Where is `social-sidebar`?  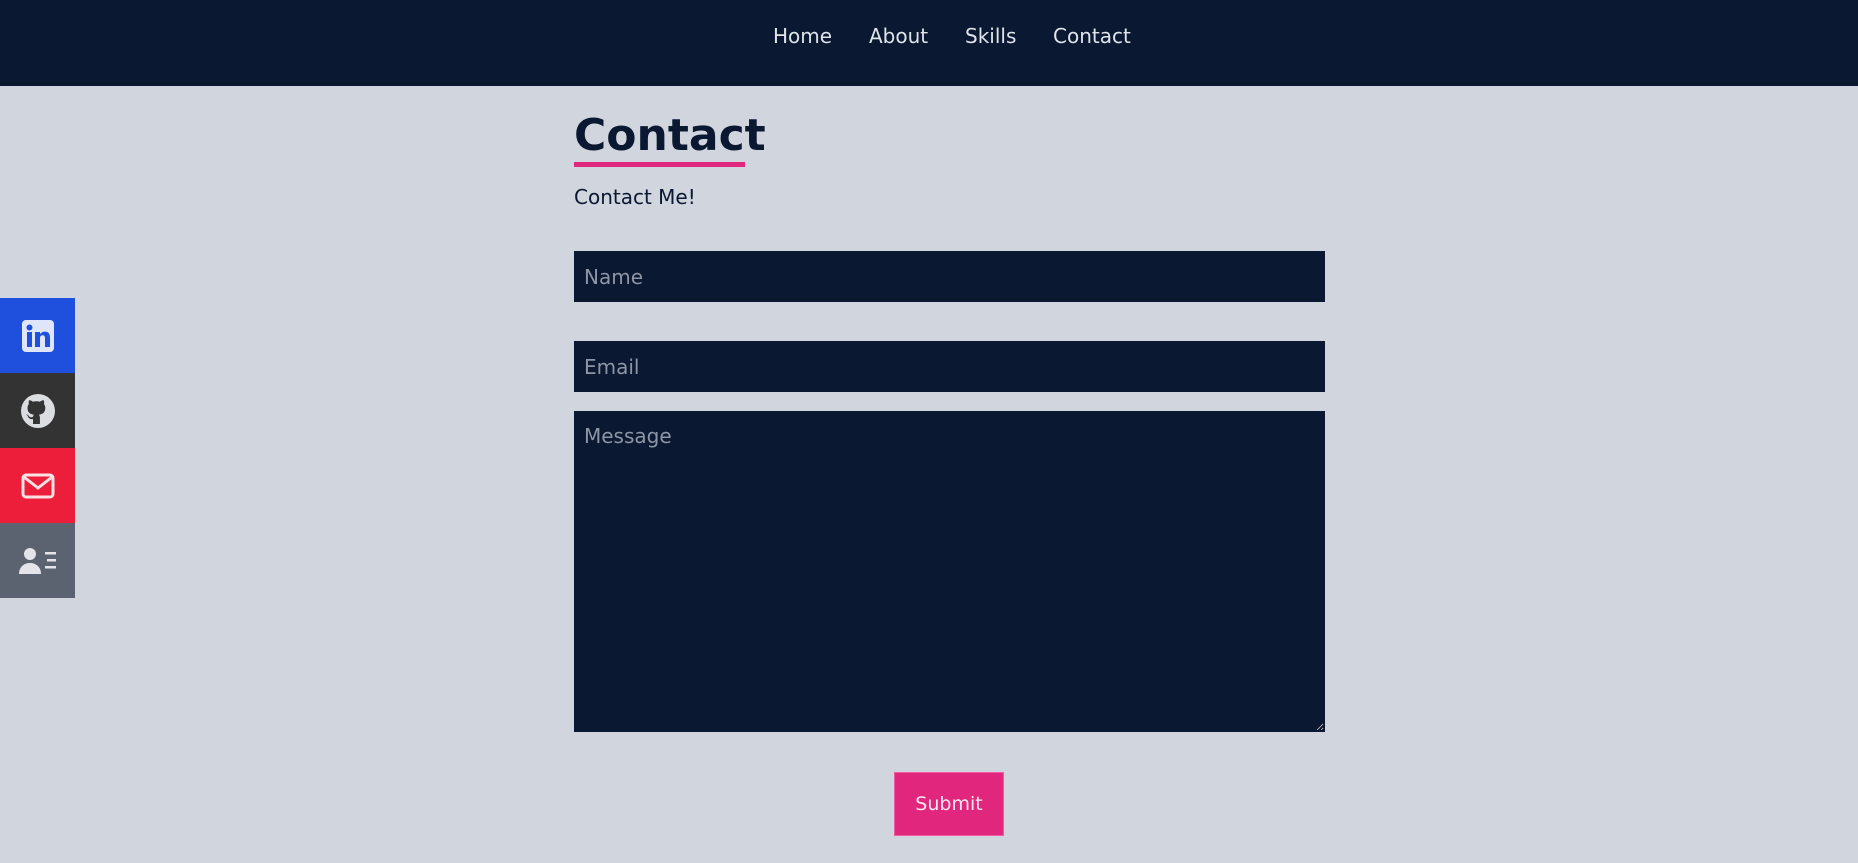 social-sidebar is located at coordinates (37, 448).